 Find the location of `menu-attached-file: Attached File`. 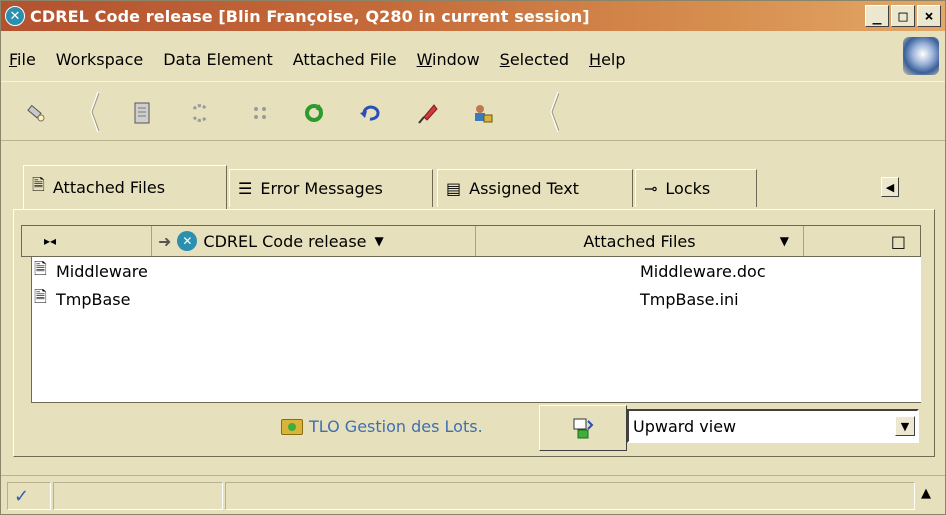

menu-attached-file: Attached File is located at coordinates (345, 59).